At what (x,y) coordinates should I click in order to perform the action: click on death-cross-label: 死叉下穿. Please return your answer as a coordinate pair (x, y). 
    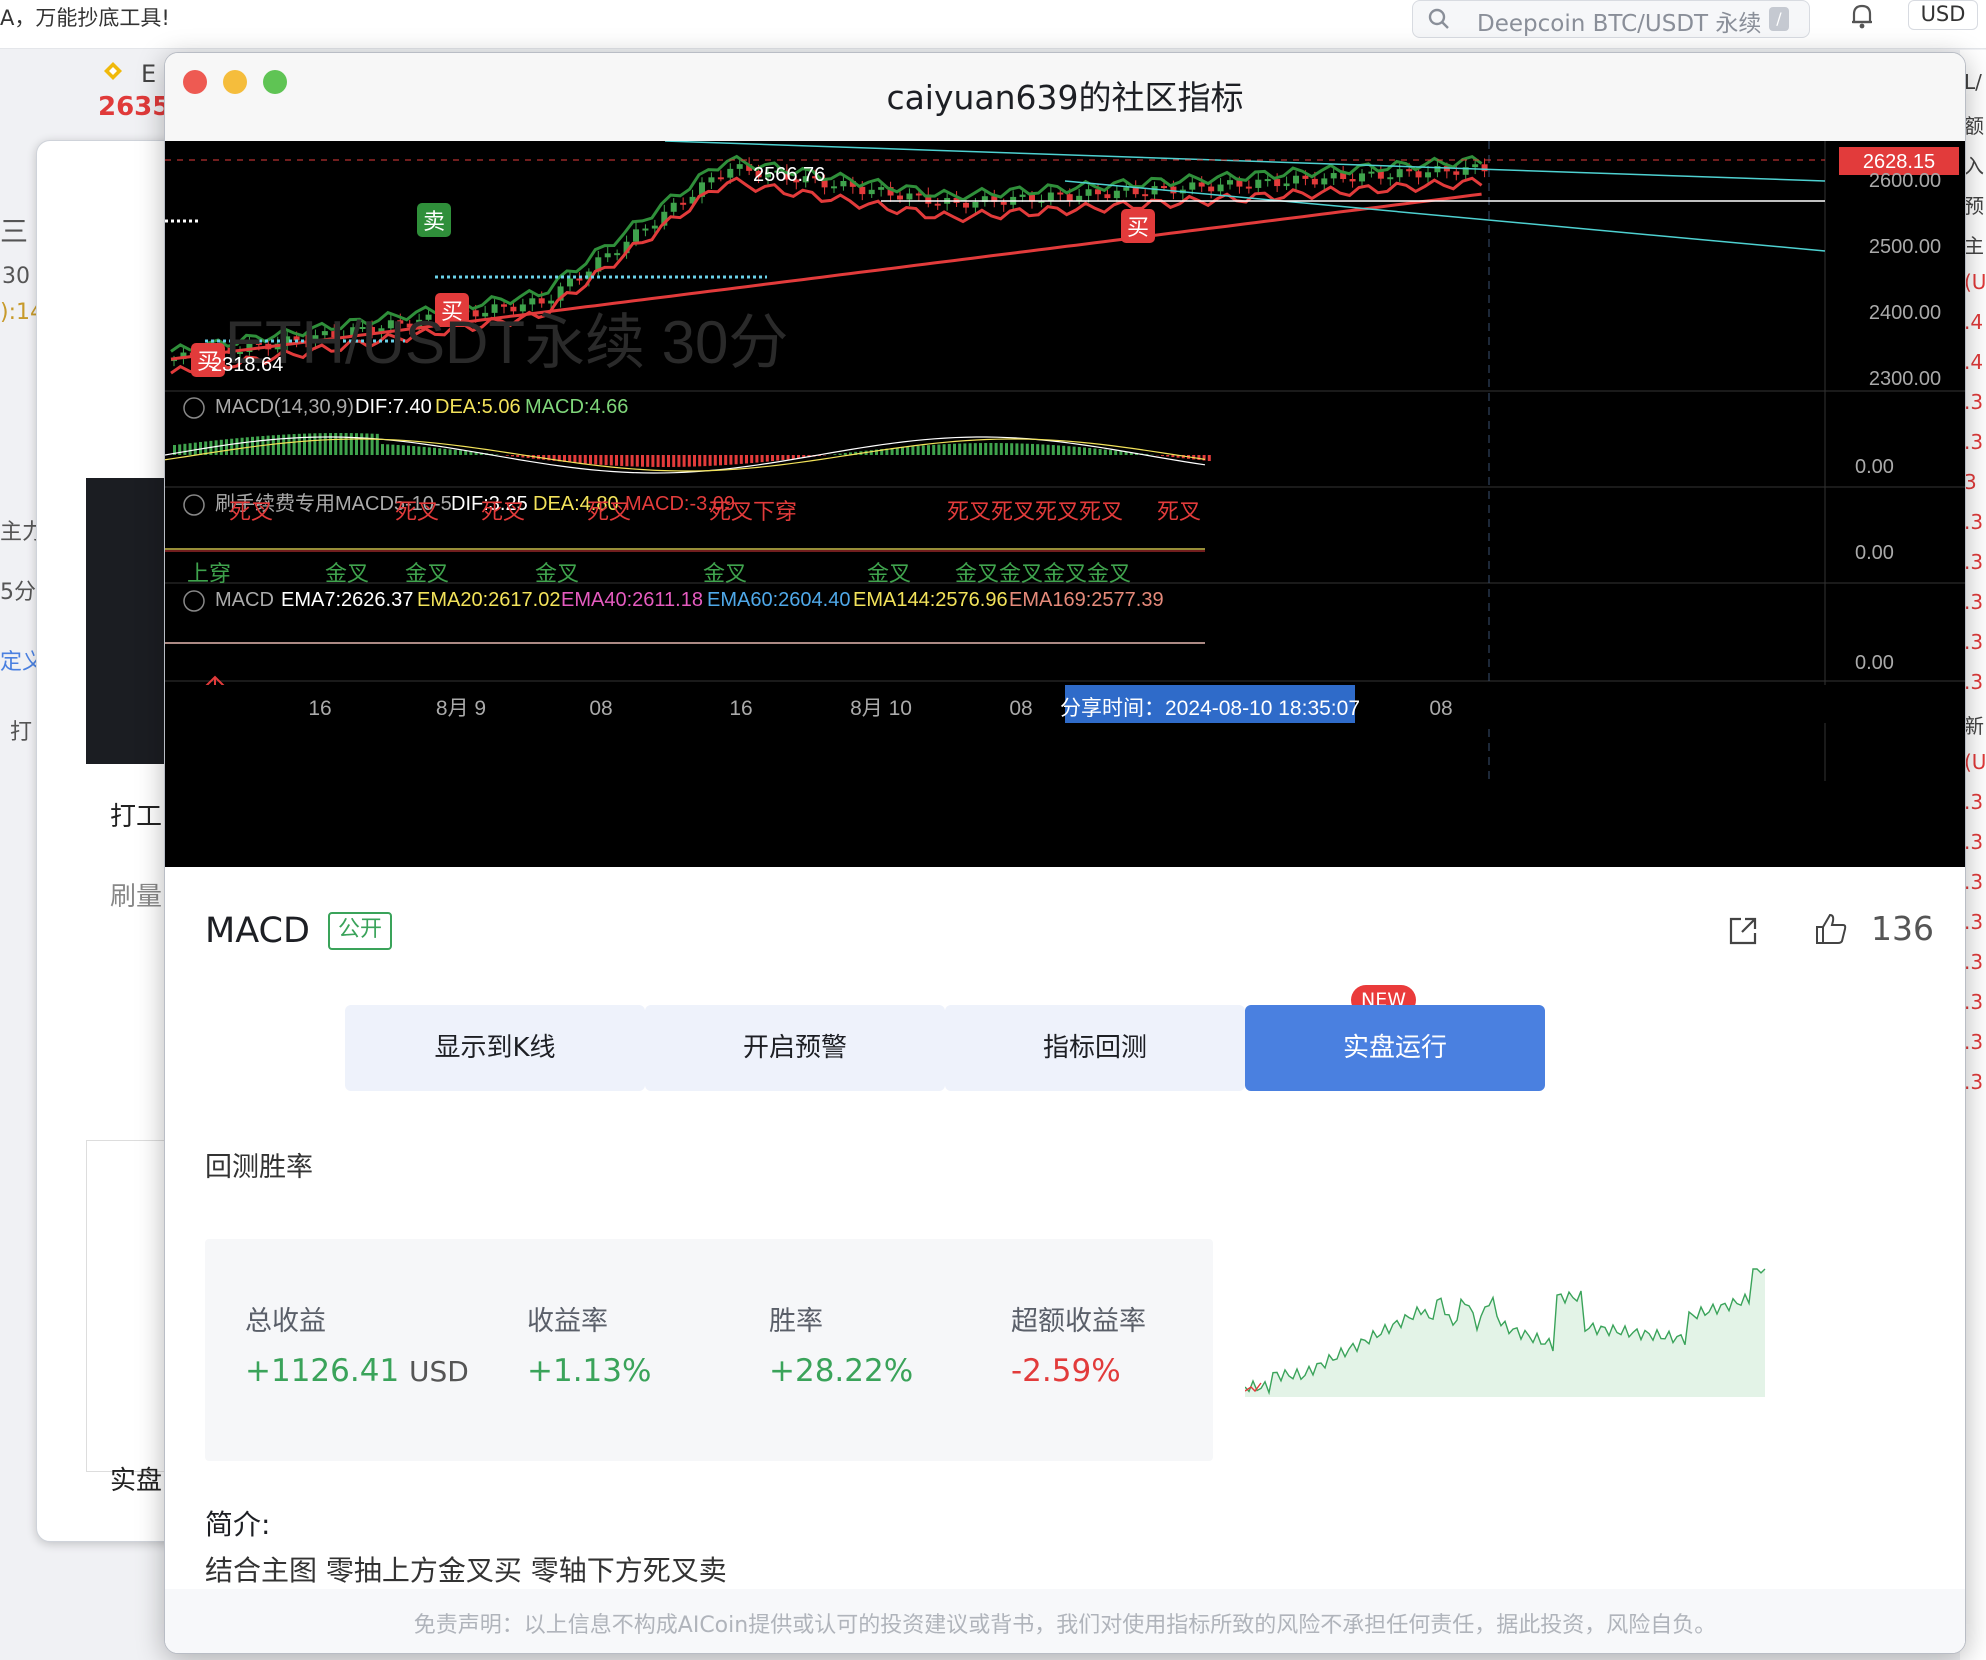
    Looking at the image, I should click on (753, 511).